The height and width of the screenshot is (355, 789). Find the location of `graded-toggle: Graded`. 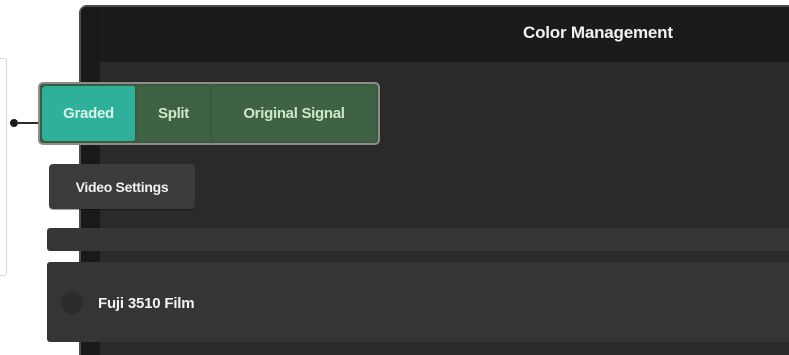

graded-toggle: Graded is located at coordinates (88, 113).